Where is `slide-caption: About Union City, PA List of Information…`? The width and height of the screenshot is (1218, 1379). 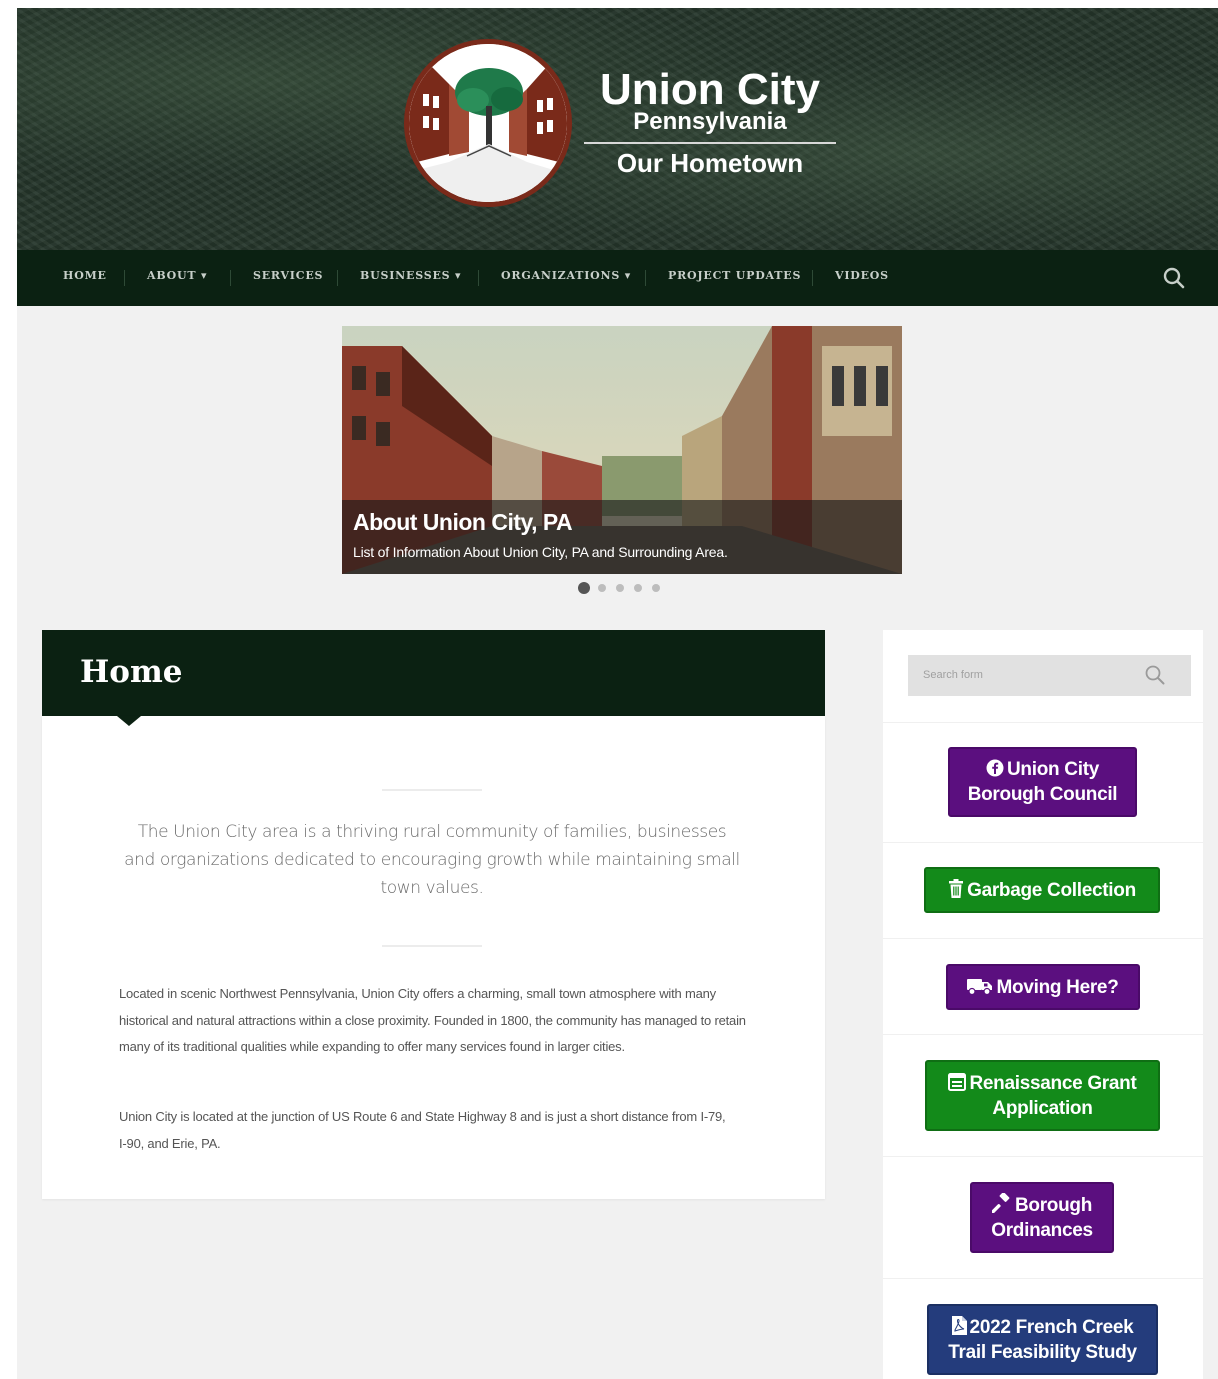 slide-caption: About Union City, PA List of Information… is located at coordinates (622, 537).